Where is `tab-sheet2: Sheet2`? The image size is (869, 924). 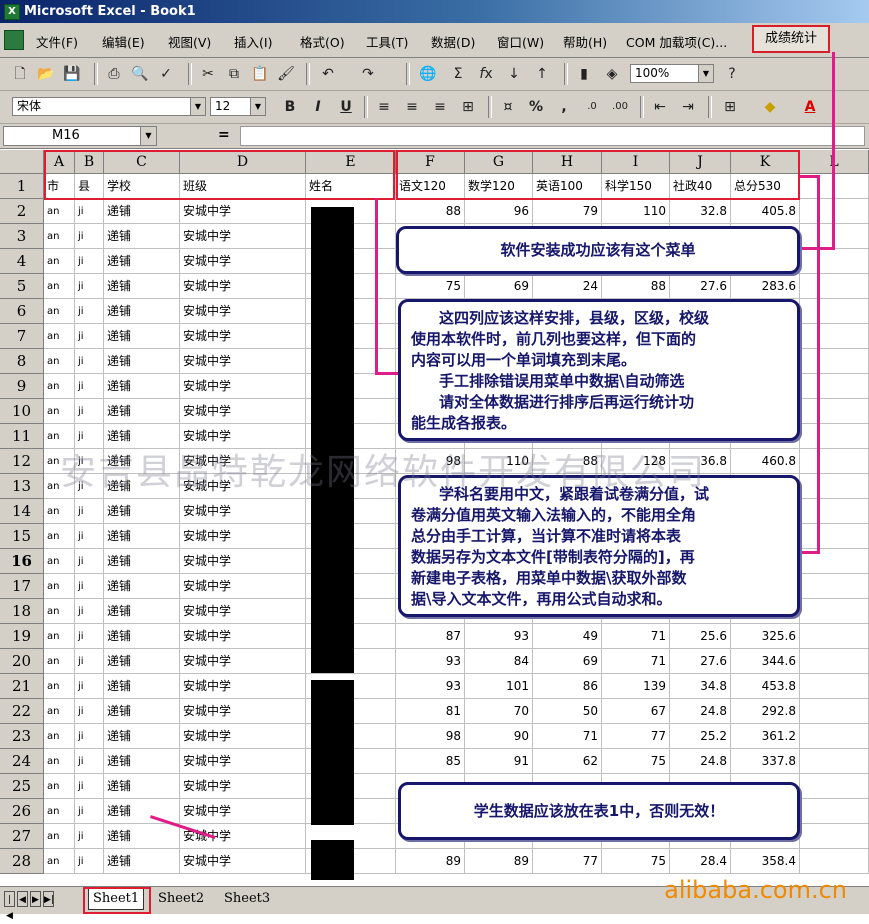 tab-sheet2: Sheet2 is located at coordinates (181, 899).